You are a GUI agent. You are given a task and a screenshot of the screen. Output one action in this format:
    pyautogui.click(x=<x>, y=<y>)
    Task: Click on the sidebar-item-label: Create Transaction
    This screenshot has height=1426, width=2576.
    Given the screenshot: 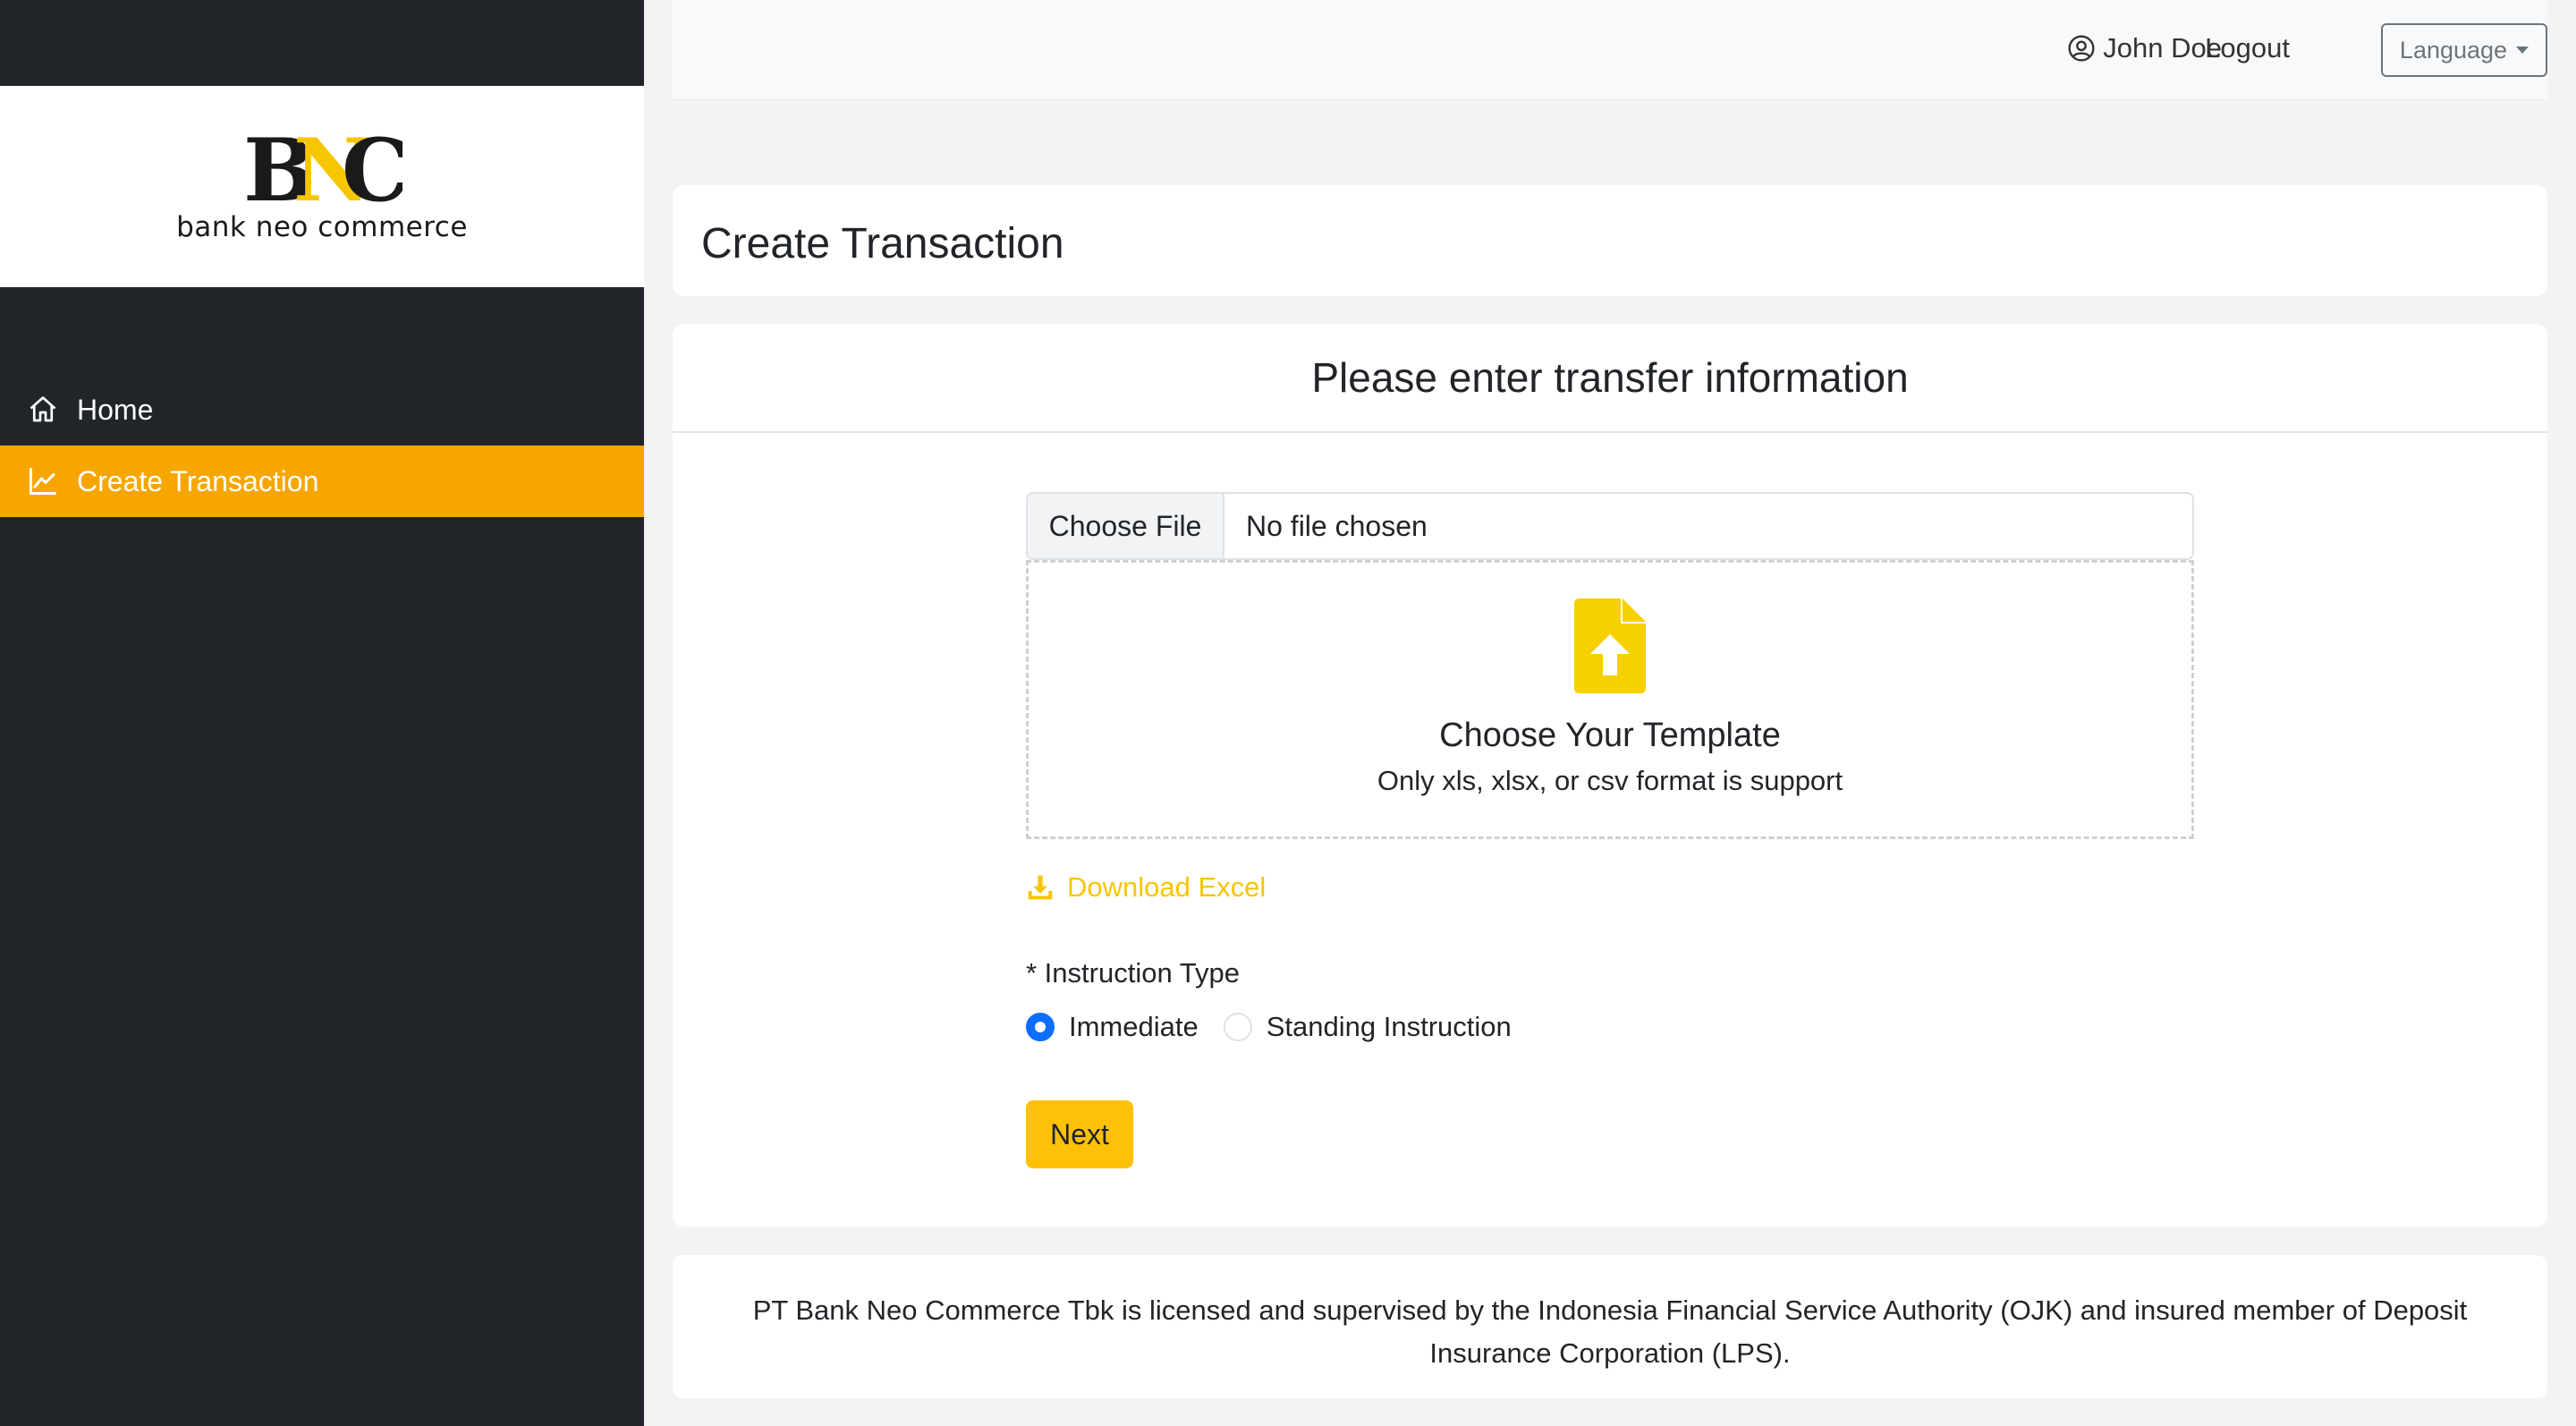 What is the action you would take?
    pyautogui.click(x=198, y=481)
    